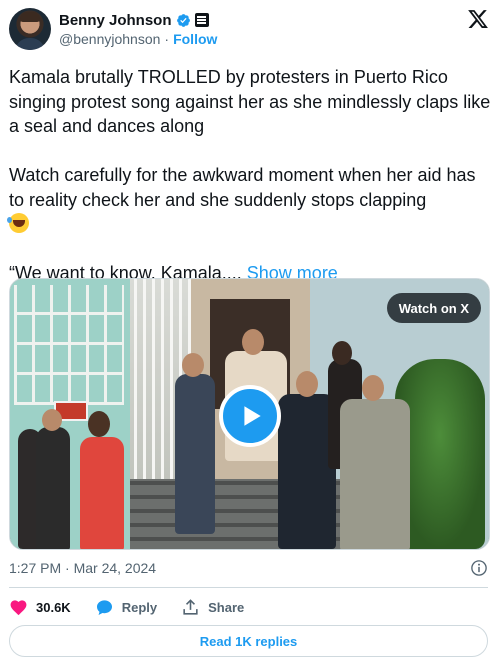 The width and height of the screenshot is (497, 661). Describe the element at coordinates (82, 568) in the screenshot. I see `tweet-timestamp: 1:27 PM · Mar 24, 2024` at that location.